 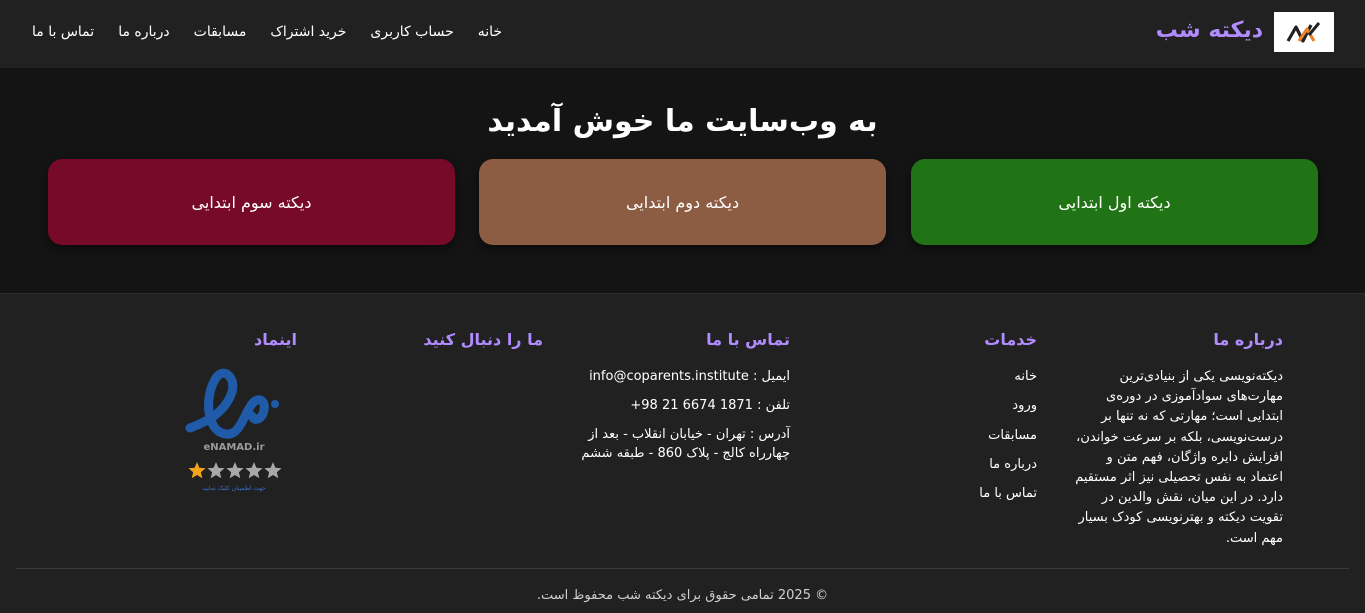 I want to click on hero-title: به وب‌سایت ما خوش آمدید, so click(x=682, y=121).